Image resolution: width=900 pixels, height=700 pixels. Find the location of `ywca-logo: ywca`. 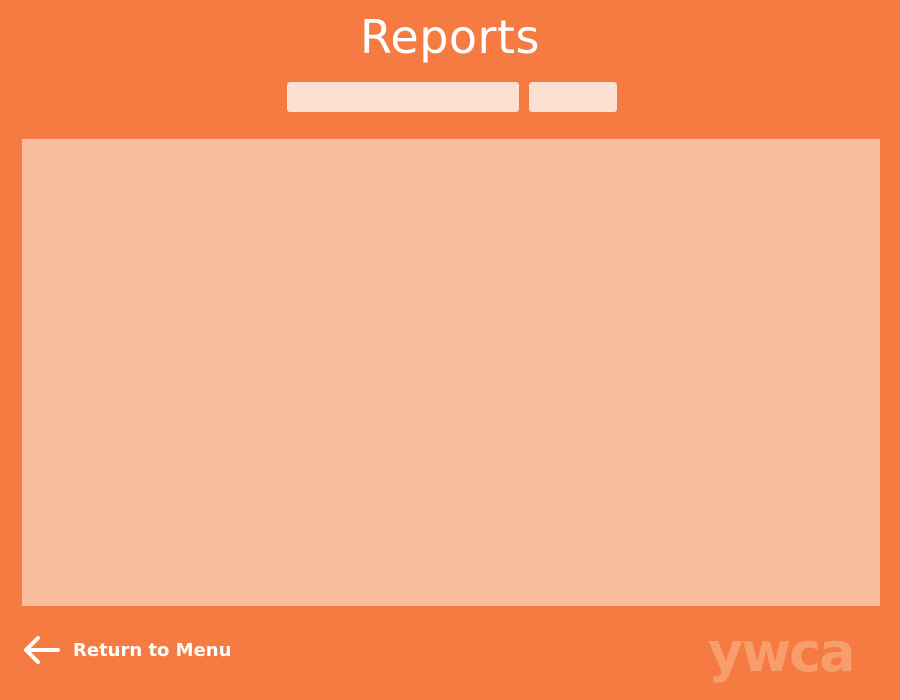

ywca-logo: ywca is located at coordinates (794, 657).